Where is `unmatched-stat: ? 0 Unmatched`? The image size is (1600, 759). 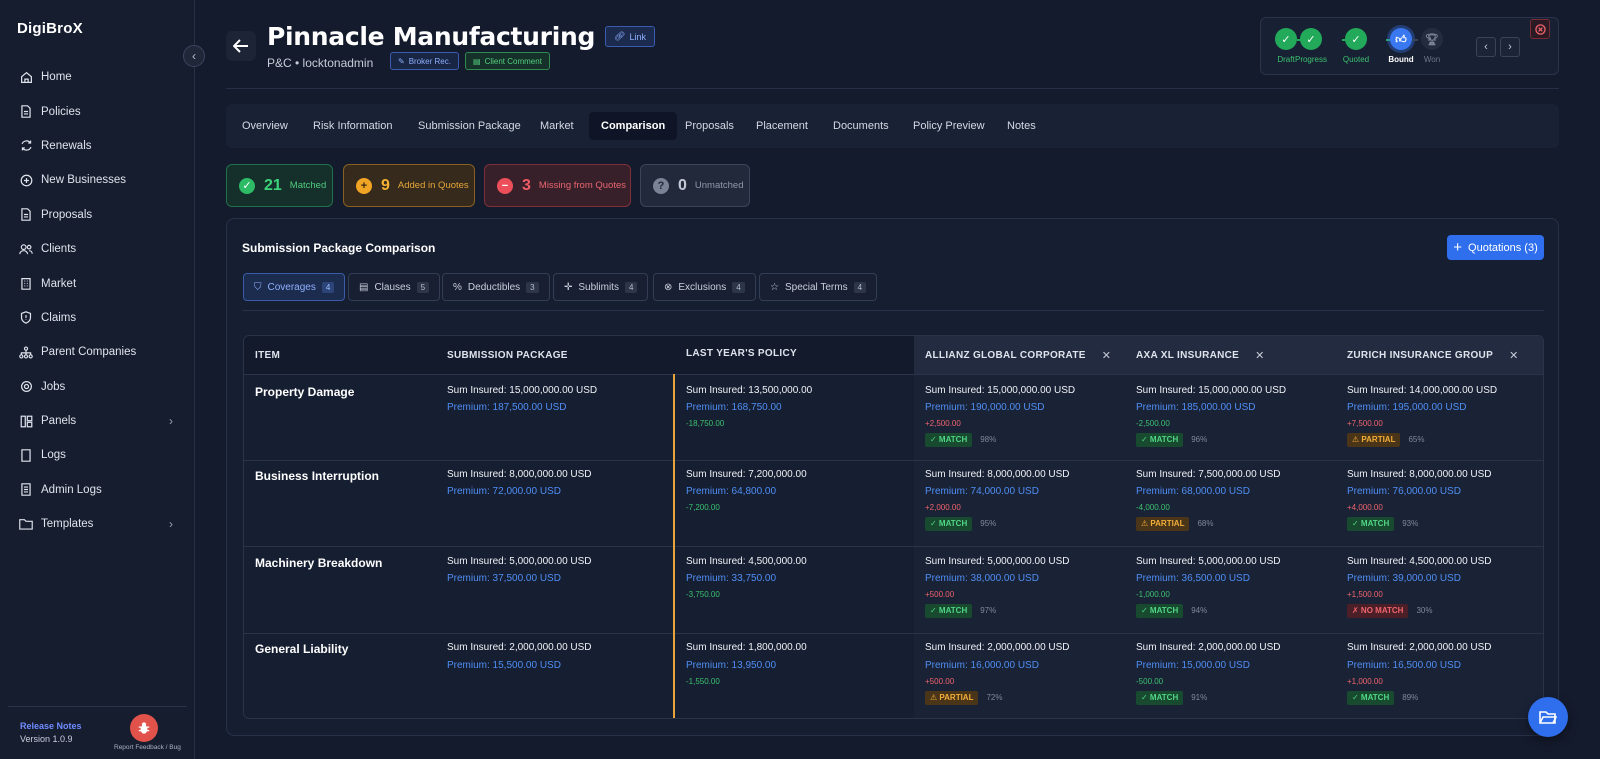 unmatched-stat: ? 0 Unmatched is located at coordinates (695, 185).